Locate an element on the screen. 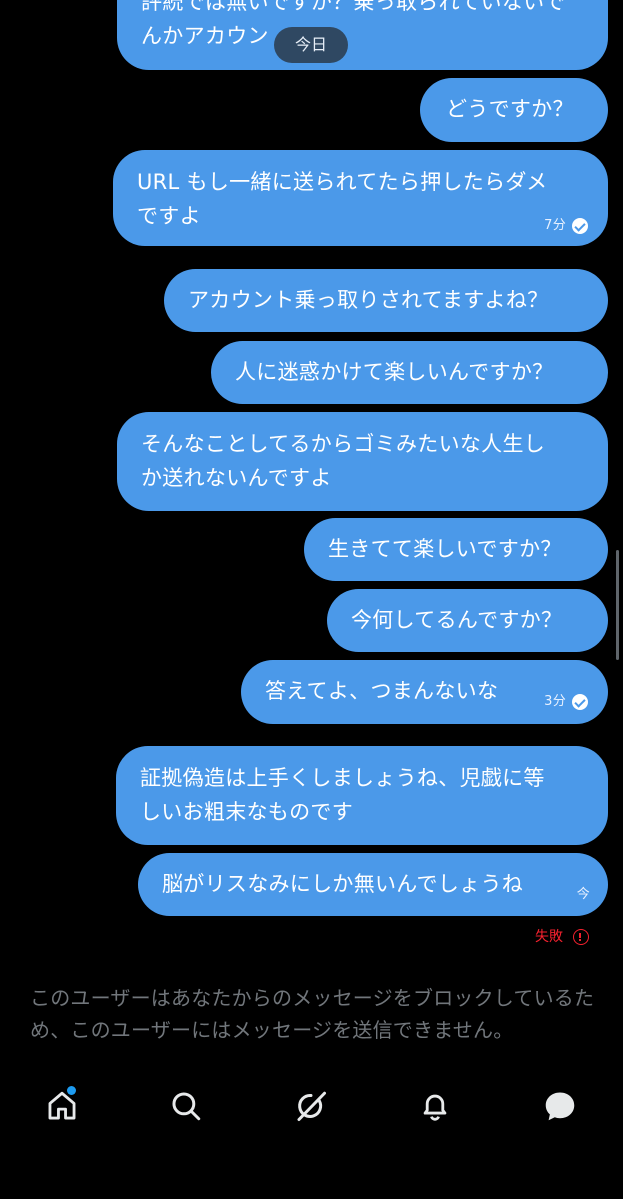 The image size is (623, 1199). tab-grok is located at coordinates (311, 1106).